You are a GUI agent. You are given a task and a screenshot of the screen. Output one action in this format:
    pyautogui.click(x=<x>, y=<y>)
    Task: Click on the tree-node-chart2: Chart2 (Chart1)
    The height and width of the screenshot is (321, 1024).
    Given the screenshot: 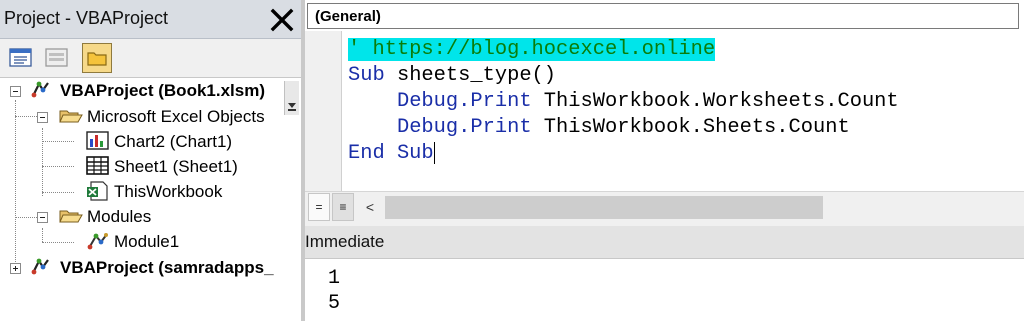 What is the action you would take?
    pyautogui.click(x=150, y=142)
    